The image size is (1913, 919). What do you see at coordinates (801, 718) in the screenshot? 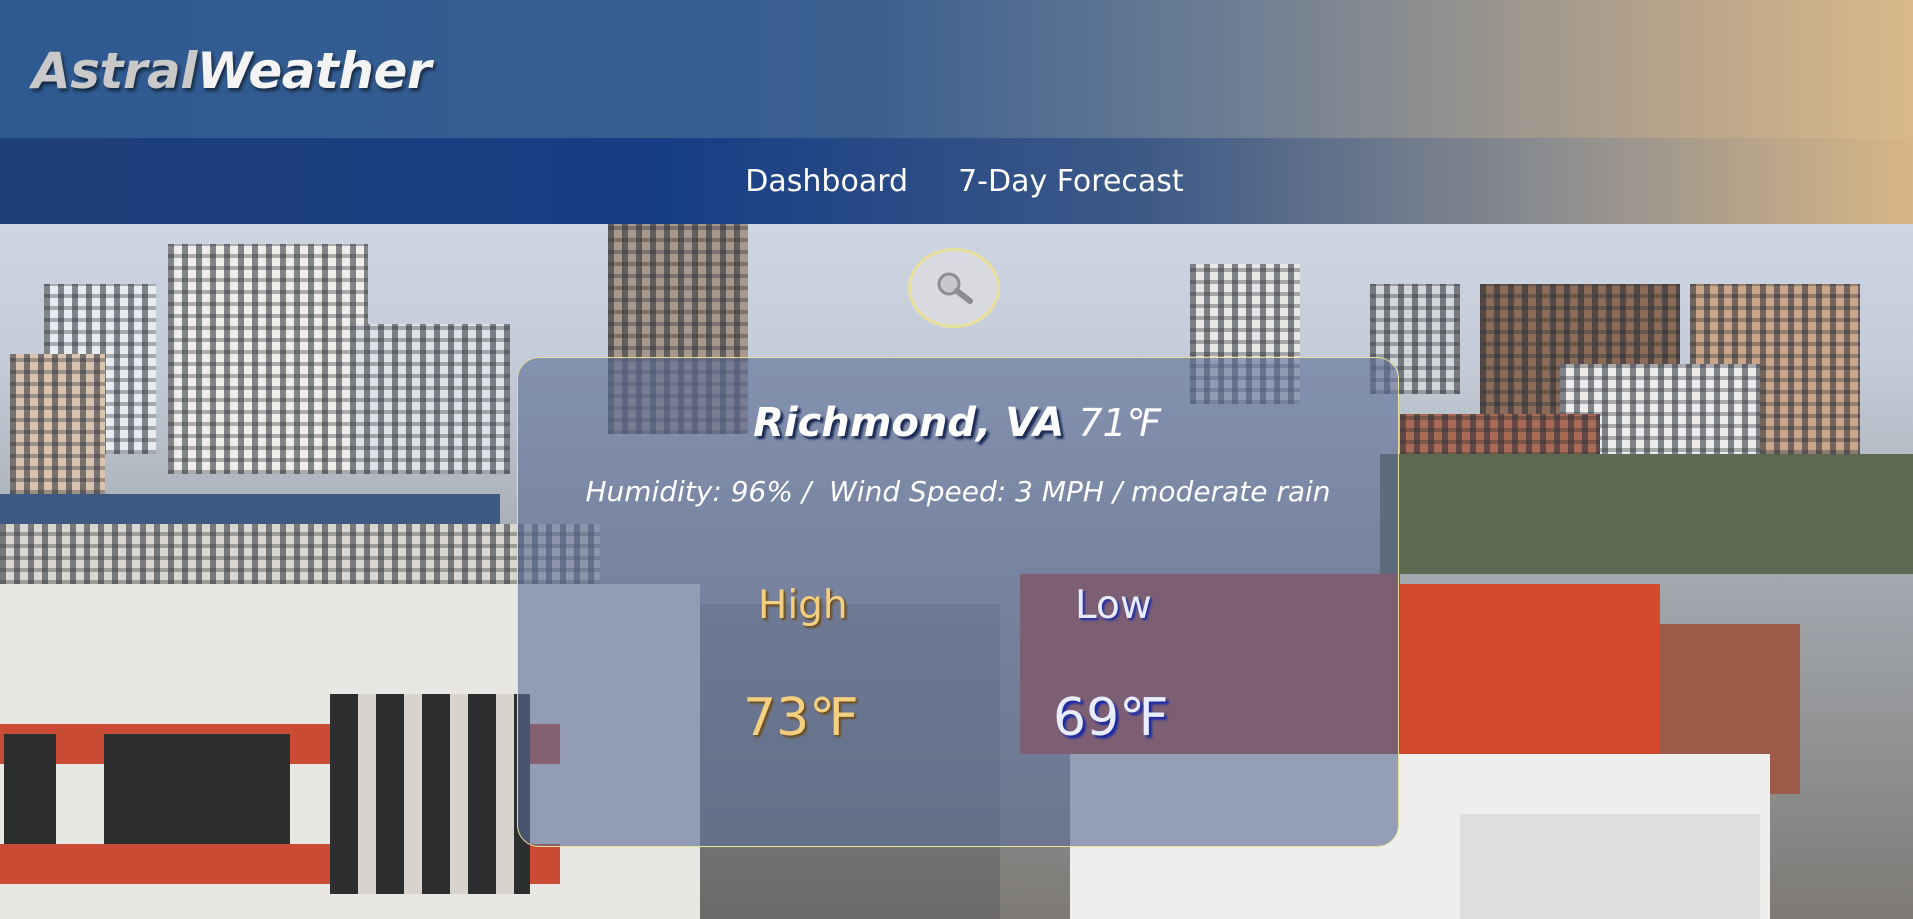
I see `high-temperature: 73℉` at bounding box center [801, 718].